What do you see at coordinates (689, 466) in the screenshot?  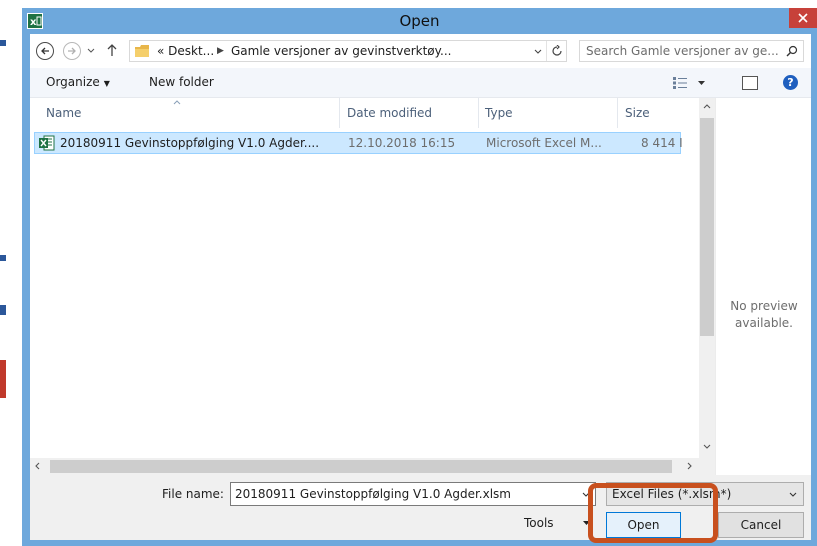 I see `scroll-right-icon` at bounding box center [689, 466].